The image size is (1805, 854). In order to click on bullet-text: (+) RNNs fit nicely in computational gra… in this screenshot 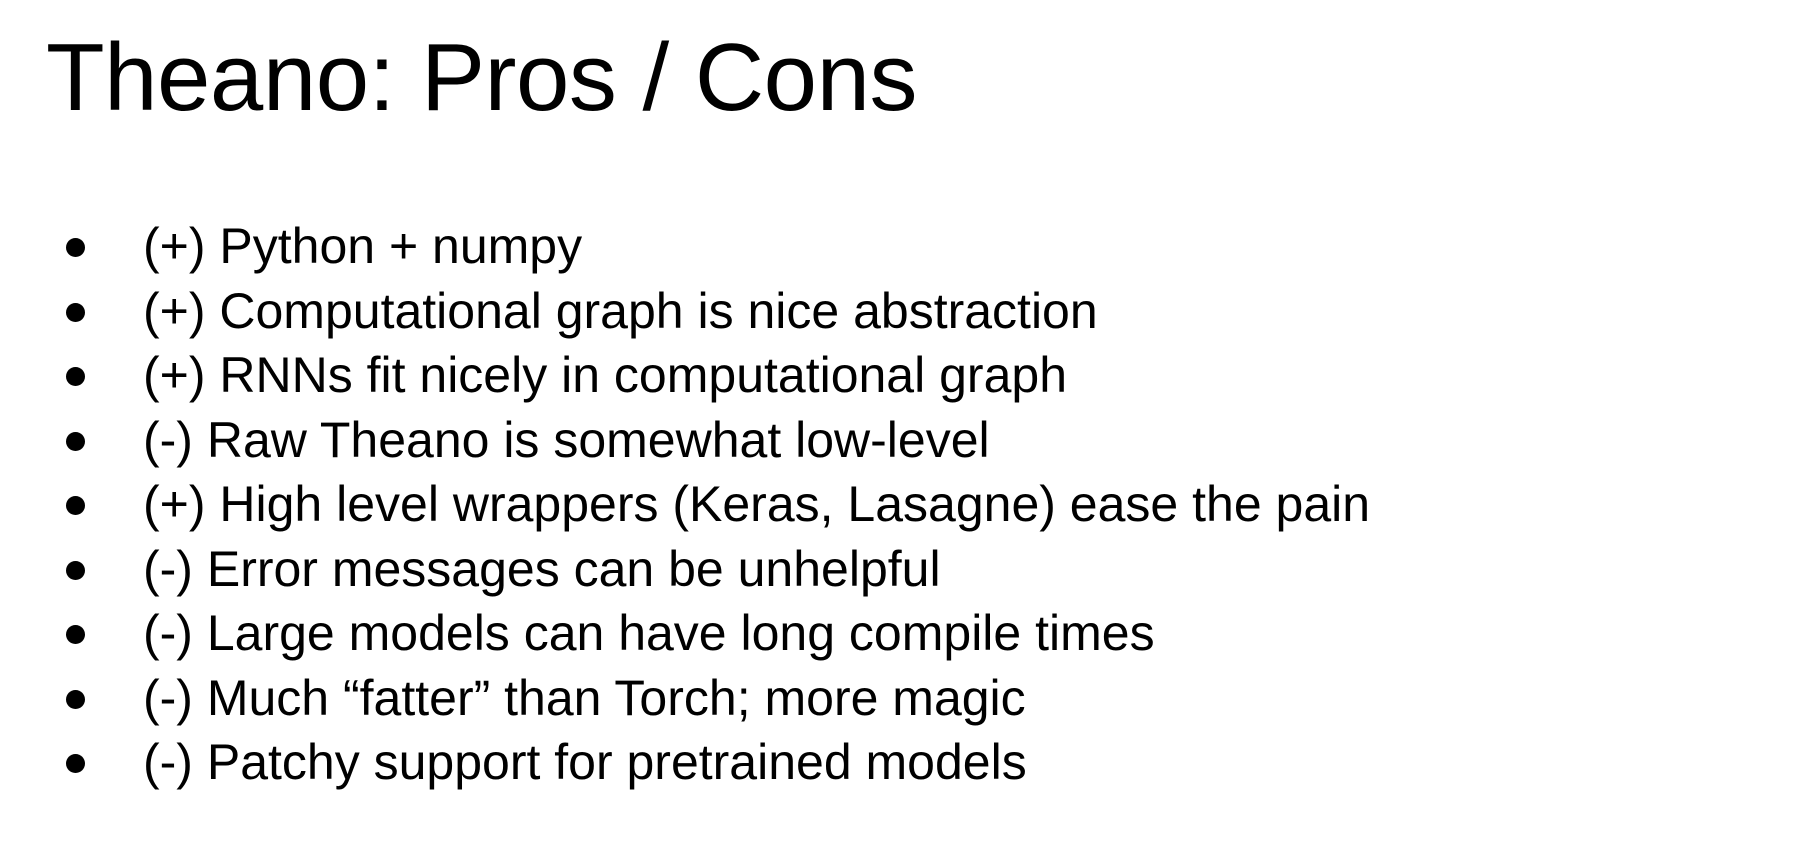, I will do `click(605, 375)`.